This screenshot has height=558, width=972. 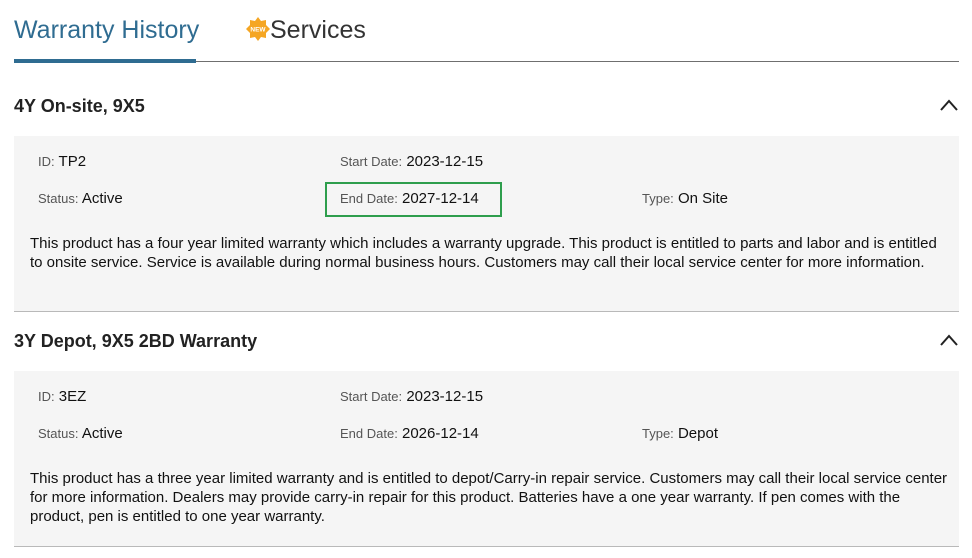 What do you see at coordinates (440, 433) in the screenshot?
I see `end-date-value: 2026-12-14` at bounding box center [440, 433].